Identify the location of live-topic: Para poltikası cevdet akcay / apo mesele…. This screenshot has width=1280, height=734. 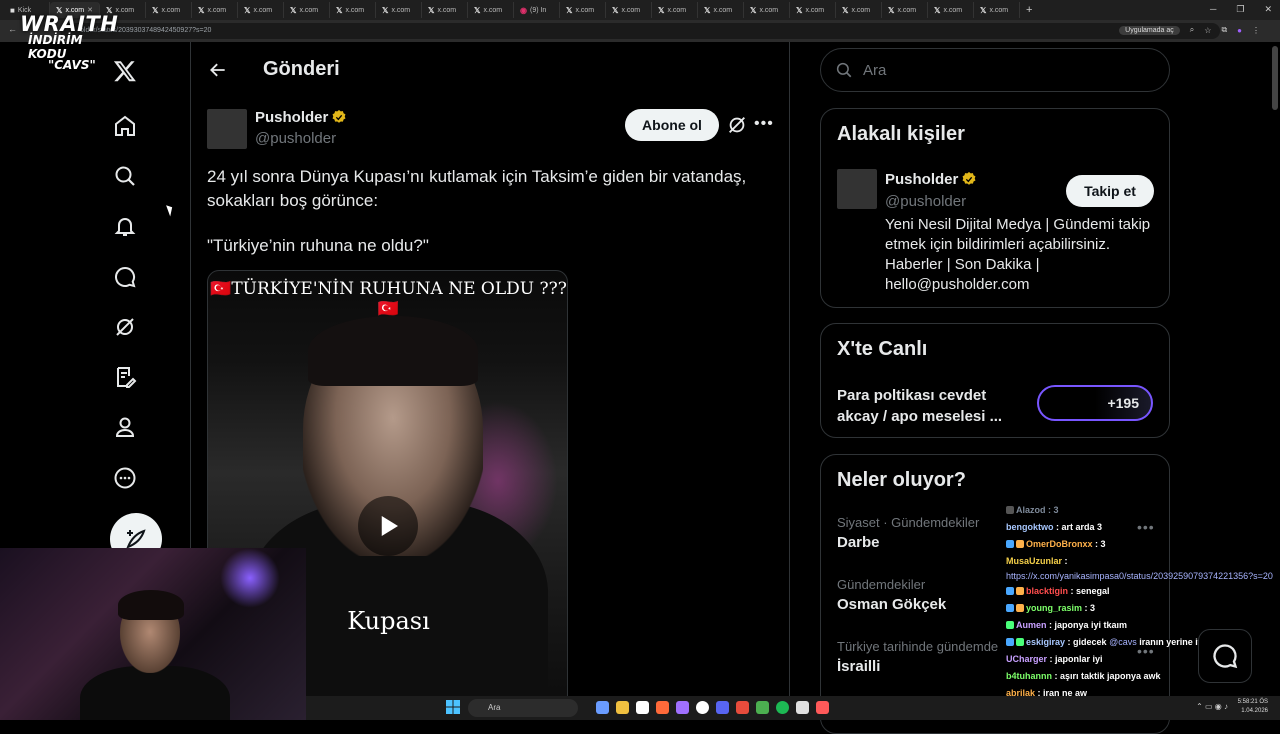
(932, 406).